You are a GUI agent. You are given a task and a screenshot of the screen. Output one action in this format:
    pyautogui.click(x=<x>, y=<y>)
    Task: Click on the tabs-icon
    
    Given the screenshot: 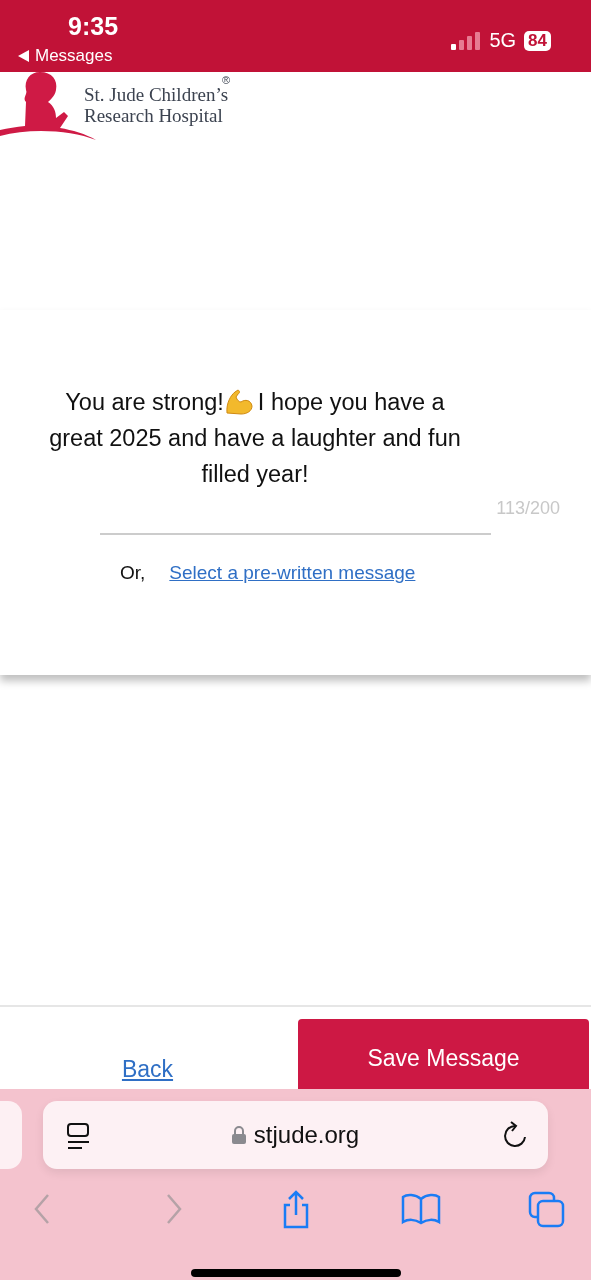 What is the action you would take?
    pyautogui.click(x=546, y=1209)
    